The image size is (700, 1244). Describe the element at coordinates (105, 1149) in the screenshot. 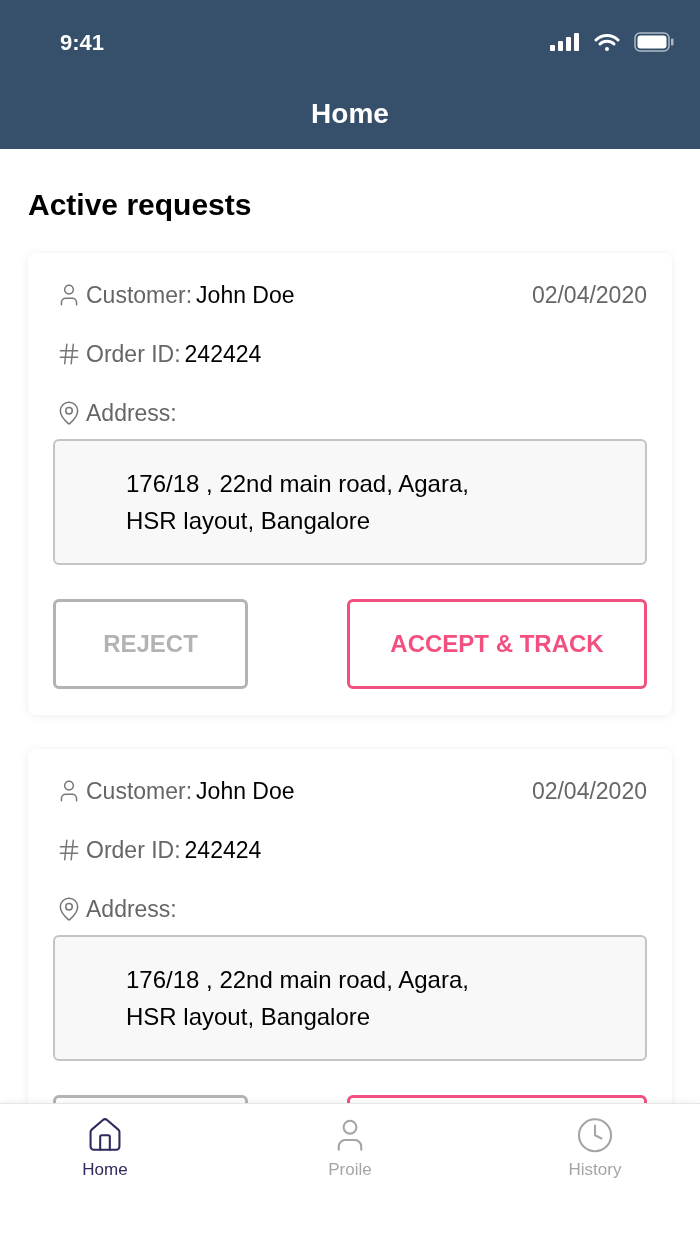

I see `tab-item: Home` at that location.